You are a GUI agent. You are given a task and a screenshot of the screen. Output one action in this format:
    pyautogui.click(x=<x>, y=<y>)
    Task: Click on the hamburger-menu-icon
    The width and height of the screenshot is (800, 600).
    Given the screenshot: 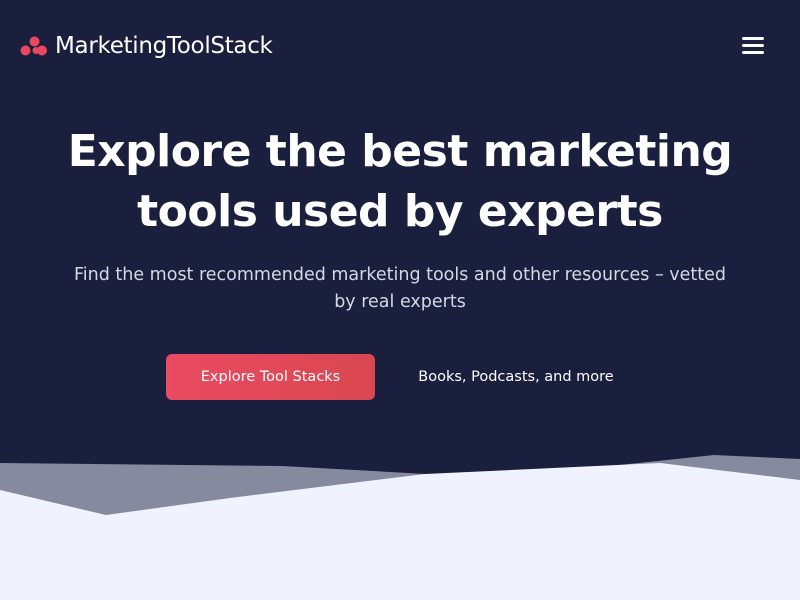 What is the action you would take?
    pyautogui.click(x=753, y=46)
    